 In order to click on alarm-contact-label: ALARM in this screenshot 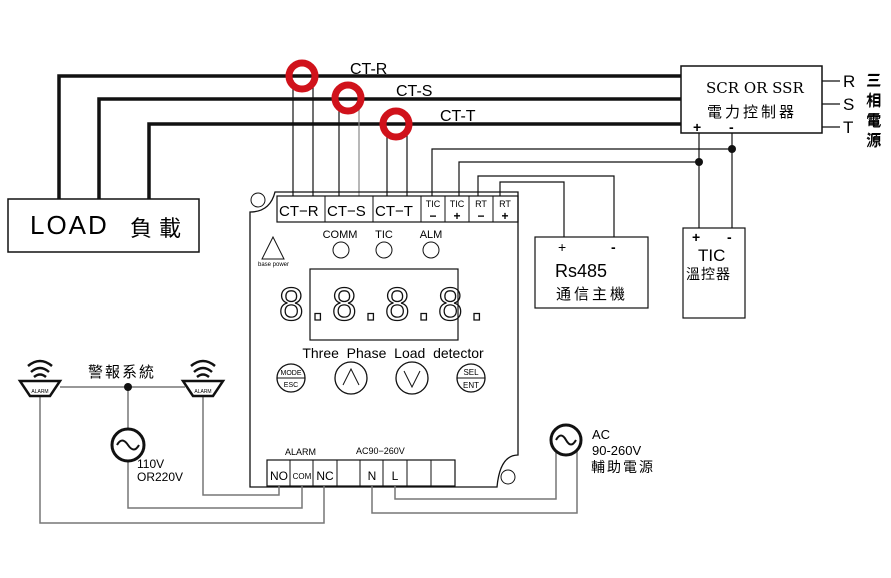, I will do `click(300, 452)`.